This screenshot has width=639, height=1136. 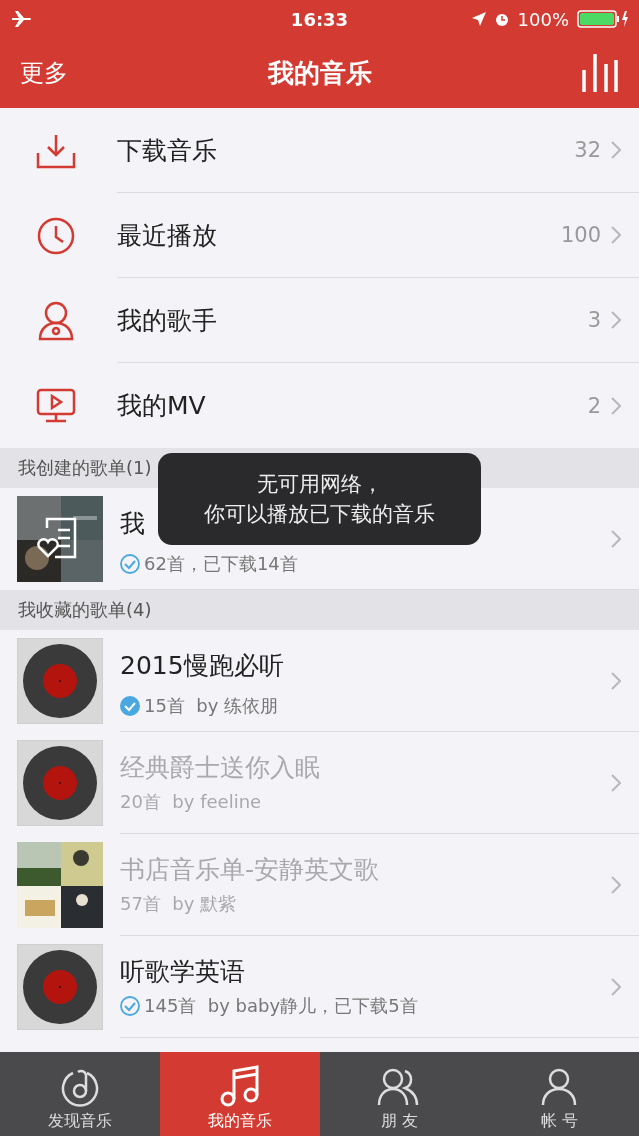 I want to click on playlist-info: 145首 by baby静儿，已下载5首, so click(x=281, y=1006).